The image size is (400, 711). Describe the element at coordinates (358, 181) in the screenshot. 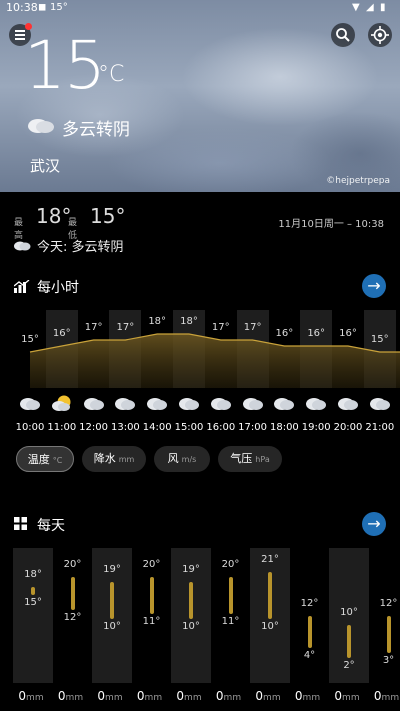

I see `photo-credit: ©hejpetrpepa` at that location.